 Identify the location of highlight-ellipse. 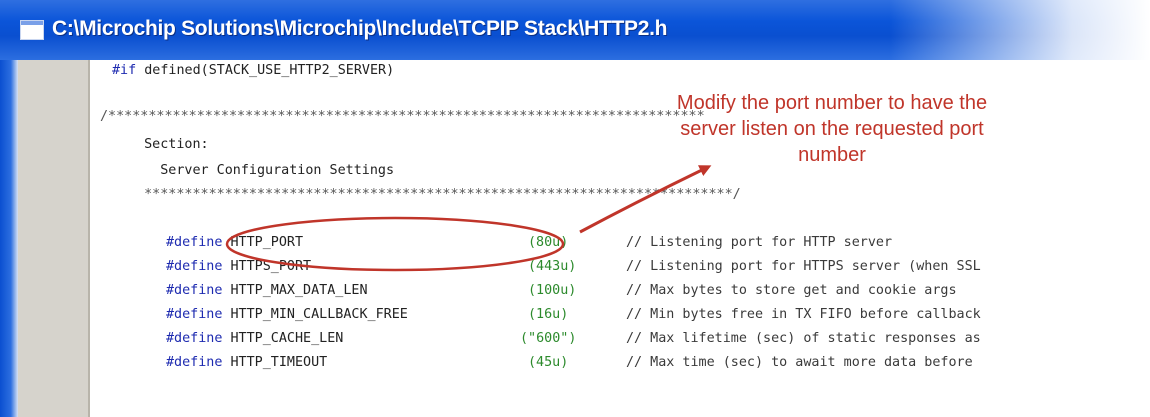
(395, 244).